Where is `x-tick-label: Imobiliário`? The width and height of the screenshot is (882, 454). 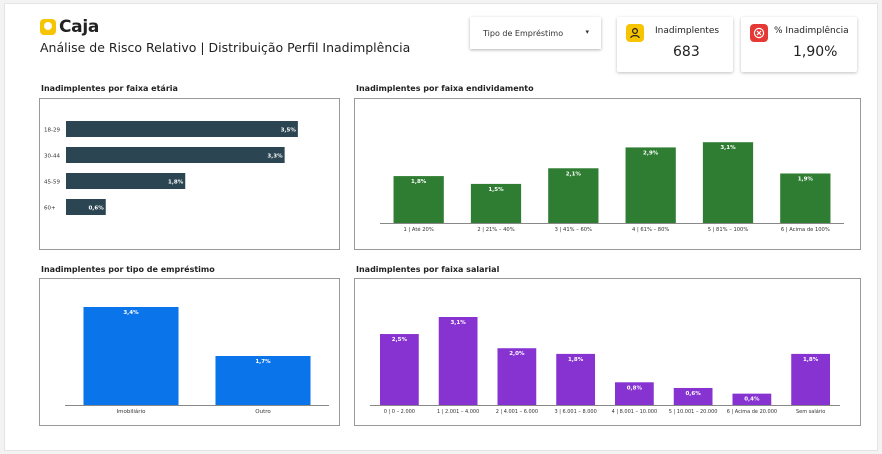 x-tick-label: Imobiliário is located at coordinates (132, 411).